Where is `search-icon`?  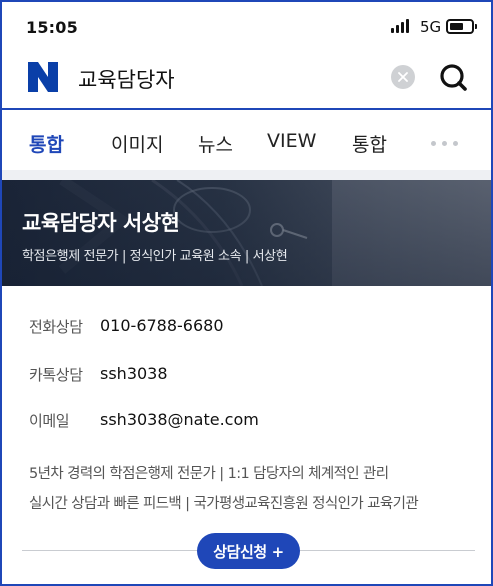
search-icon is located at coordinates (453, 77).